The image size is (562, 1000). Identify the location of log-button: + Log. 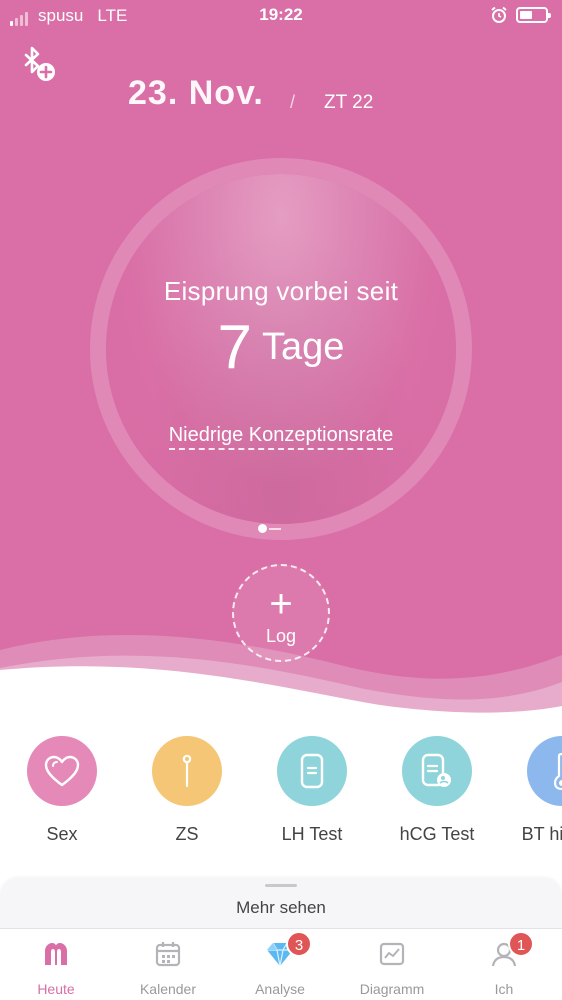
(281, 613).